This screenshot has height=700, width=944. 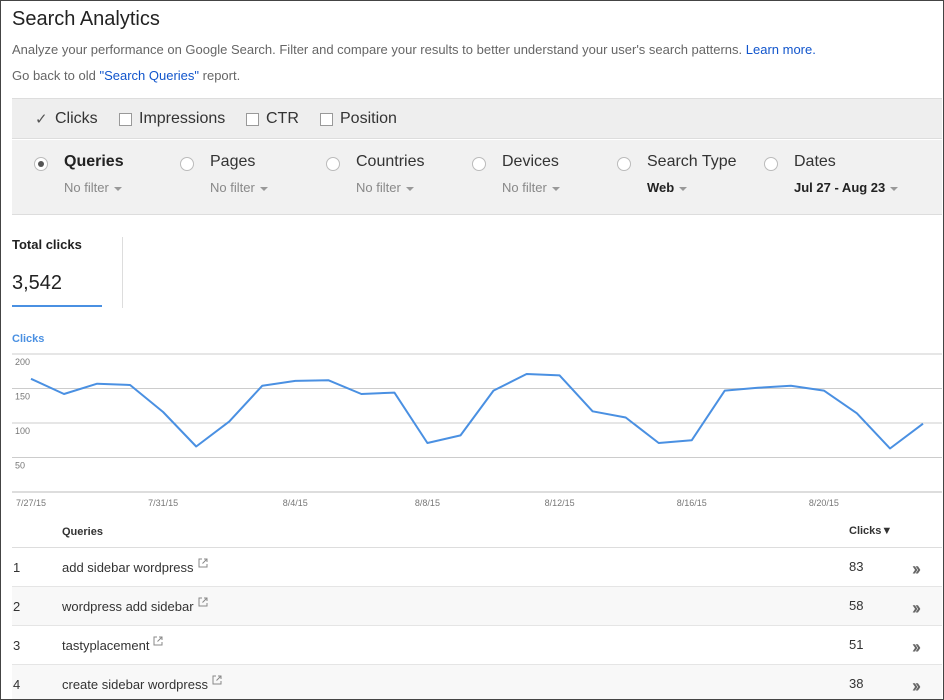 I want to click on row-index: 2, so click(x=17, y=606).